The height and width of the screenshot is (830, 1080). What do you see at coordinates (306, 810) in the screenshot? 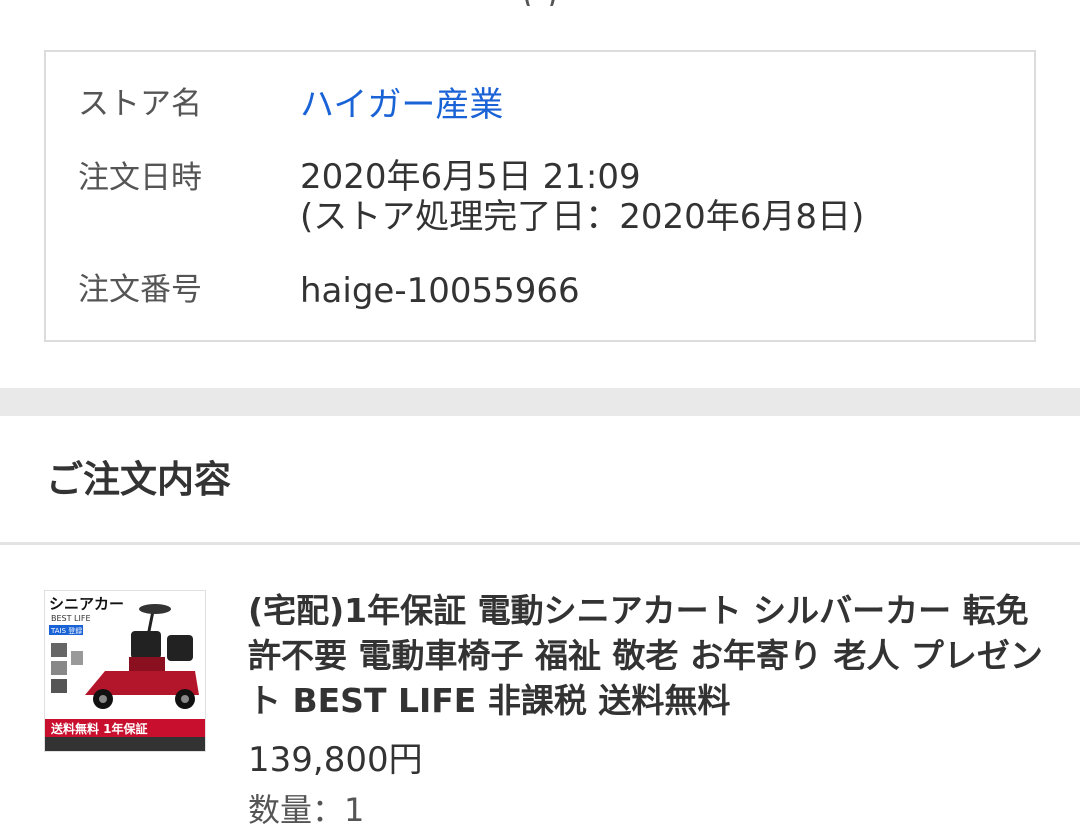
I see `product-quantity: 数量：1` at bounding box center [306, 810].